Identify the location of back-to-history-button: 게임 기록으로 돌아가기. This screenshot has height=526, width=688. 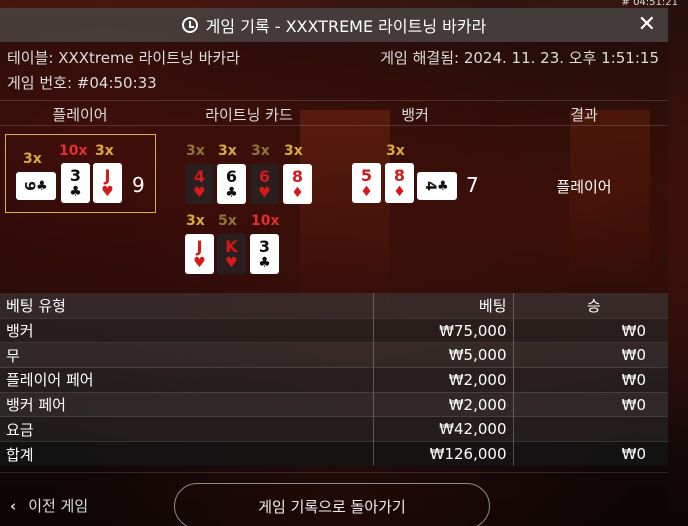
(332, 504).